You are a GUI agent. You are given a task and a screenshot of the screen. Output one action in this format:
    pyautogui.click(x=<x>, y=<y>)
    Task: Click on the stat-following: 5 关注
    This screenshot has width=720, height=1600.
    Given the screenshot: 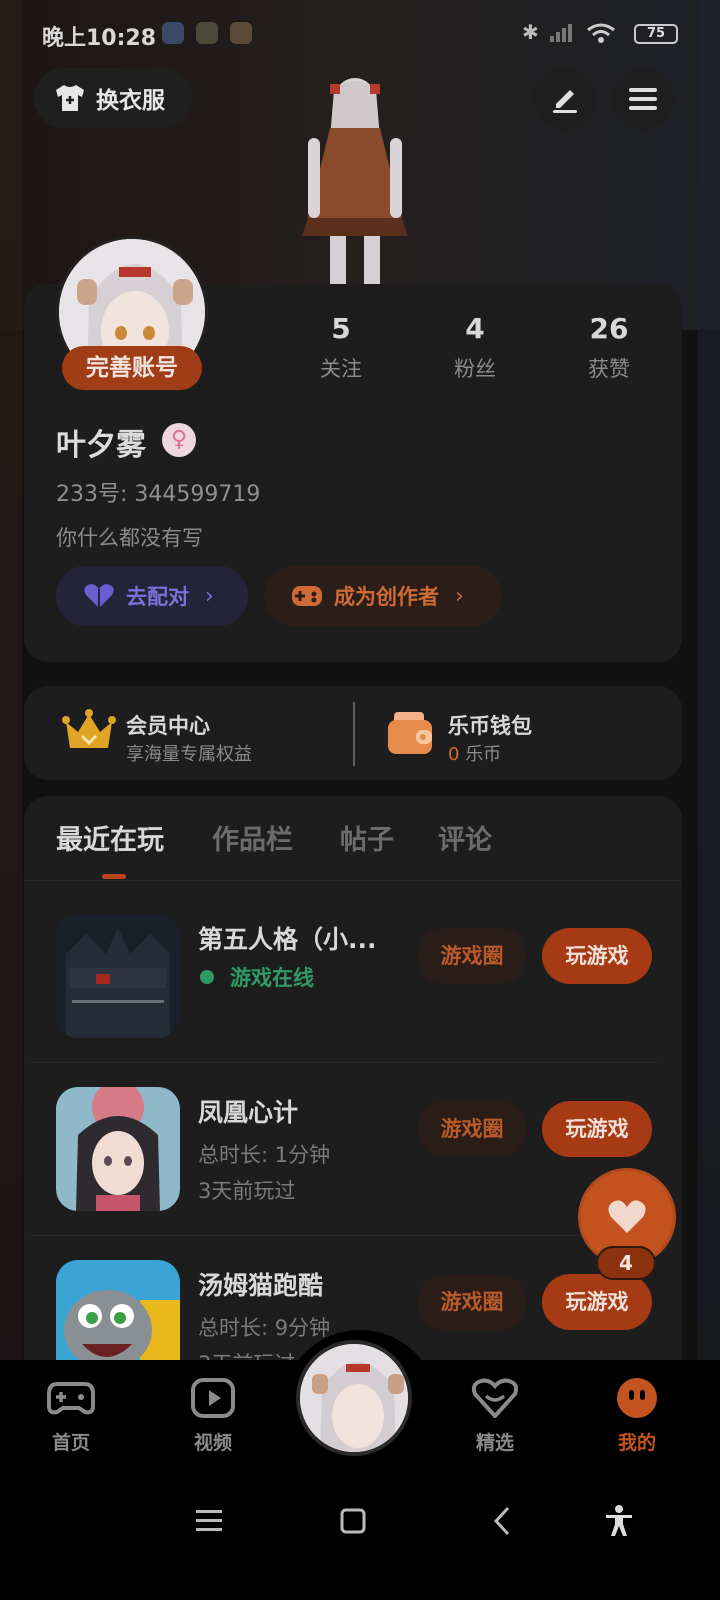 What is the action you would take?
    pyautogui.click(x=341, y=347)
    